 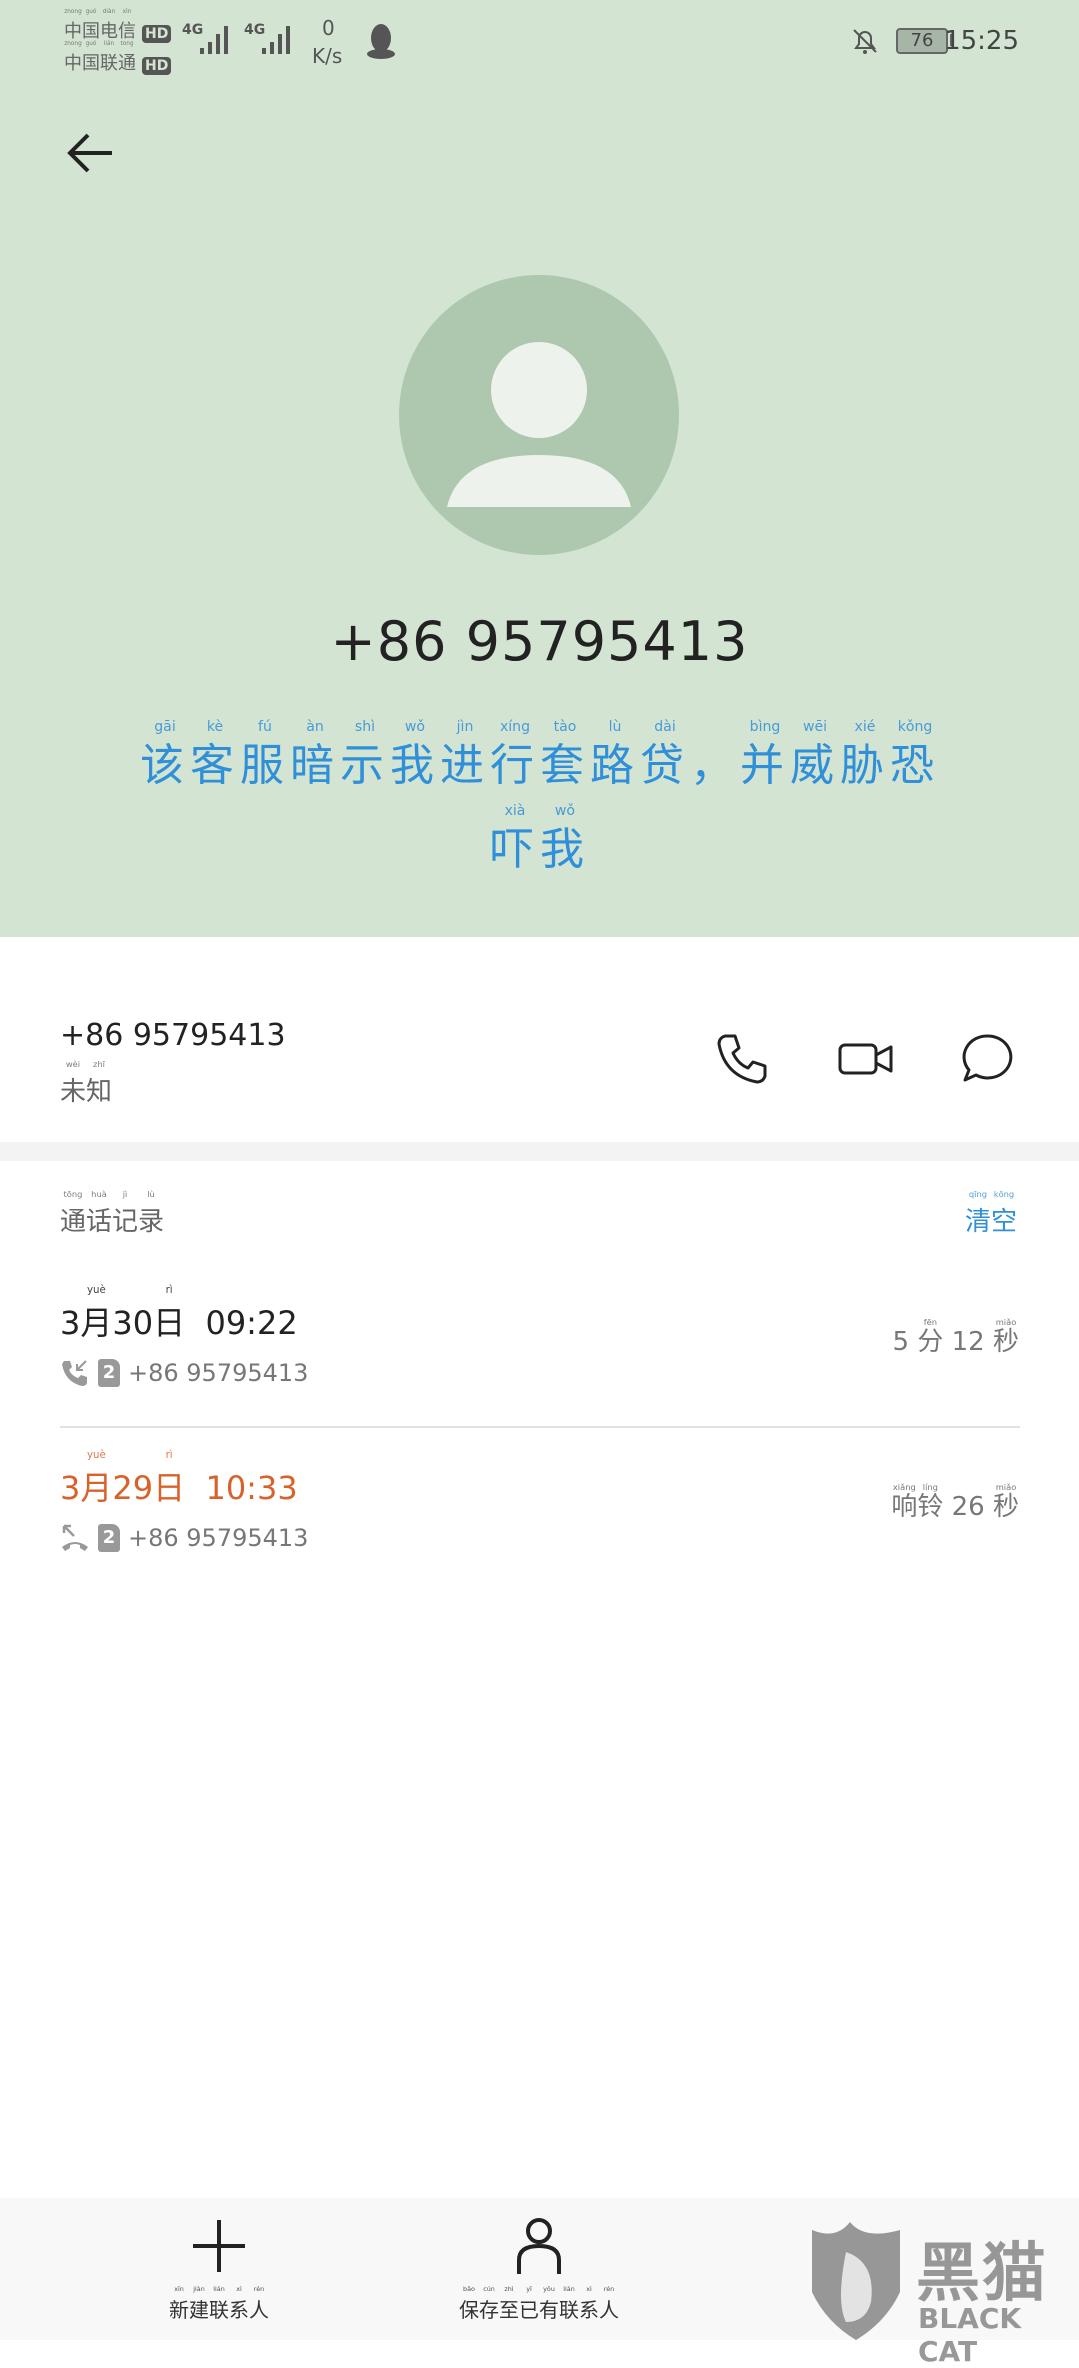 I want to click on watermark-en: BLACK CAT, so click(x=970, y=2335).